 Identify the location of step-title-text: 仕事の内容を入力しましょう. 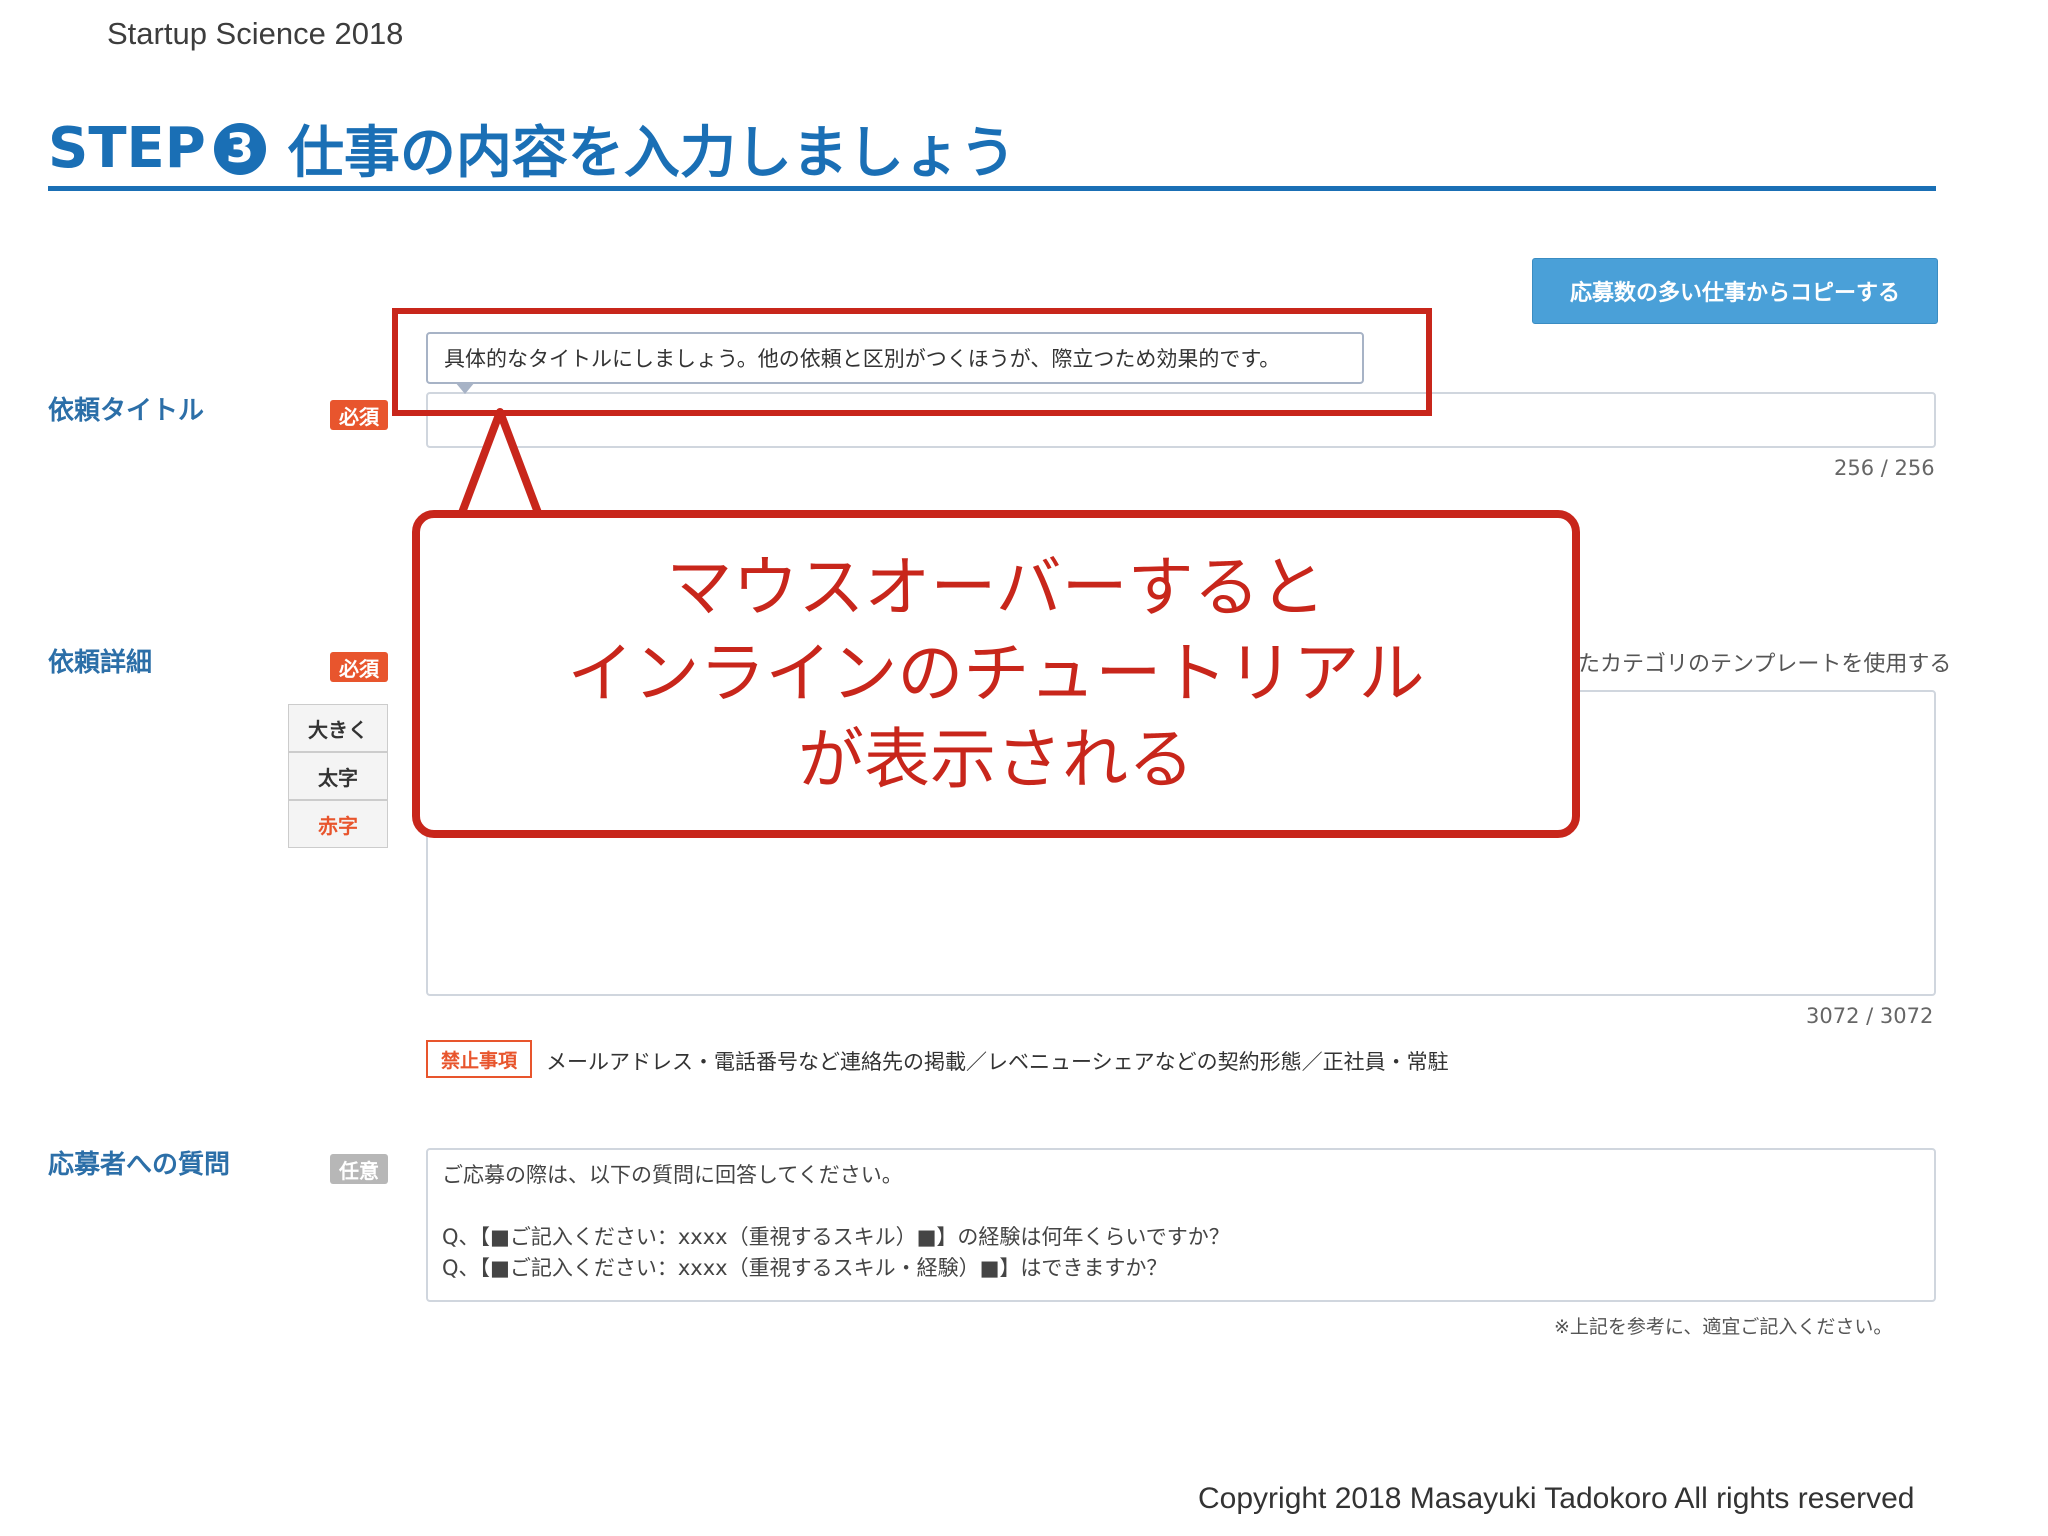
(651, 153).